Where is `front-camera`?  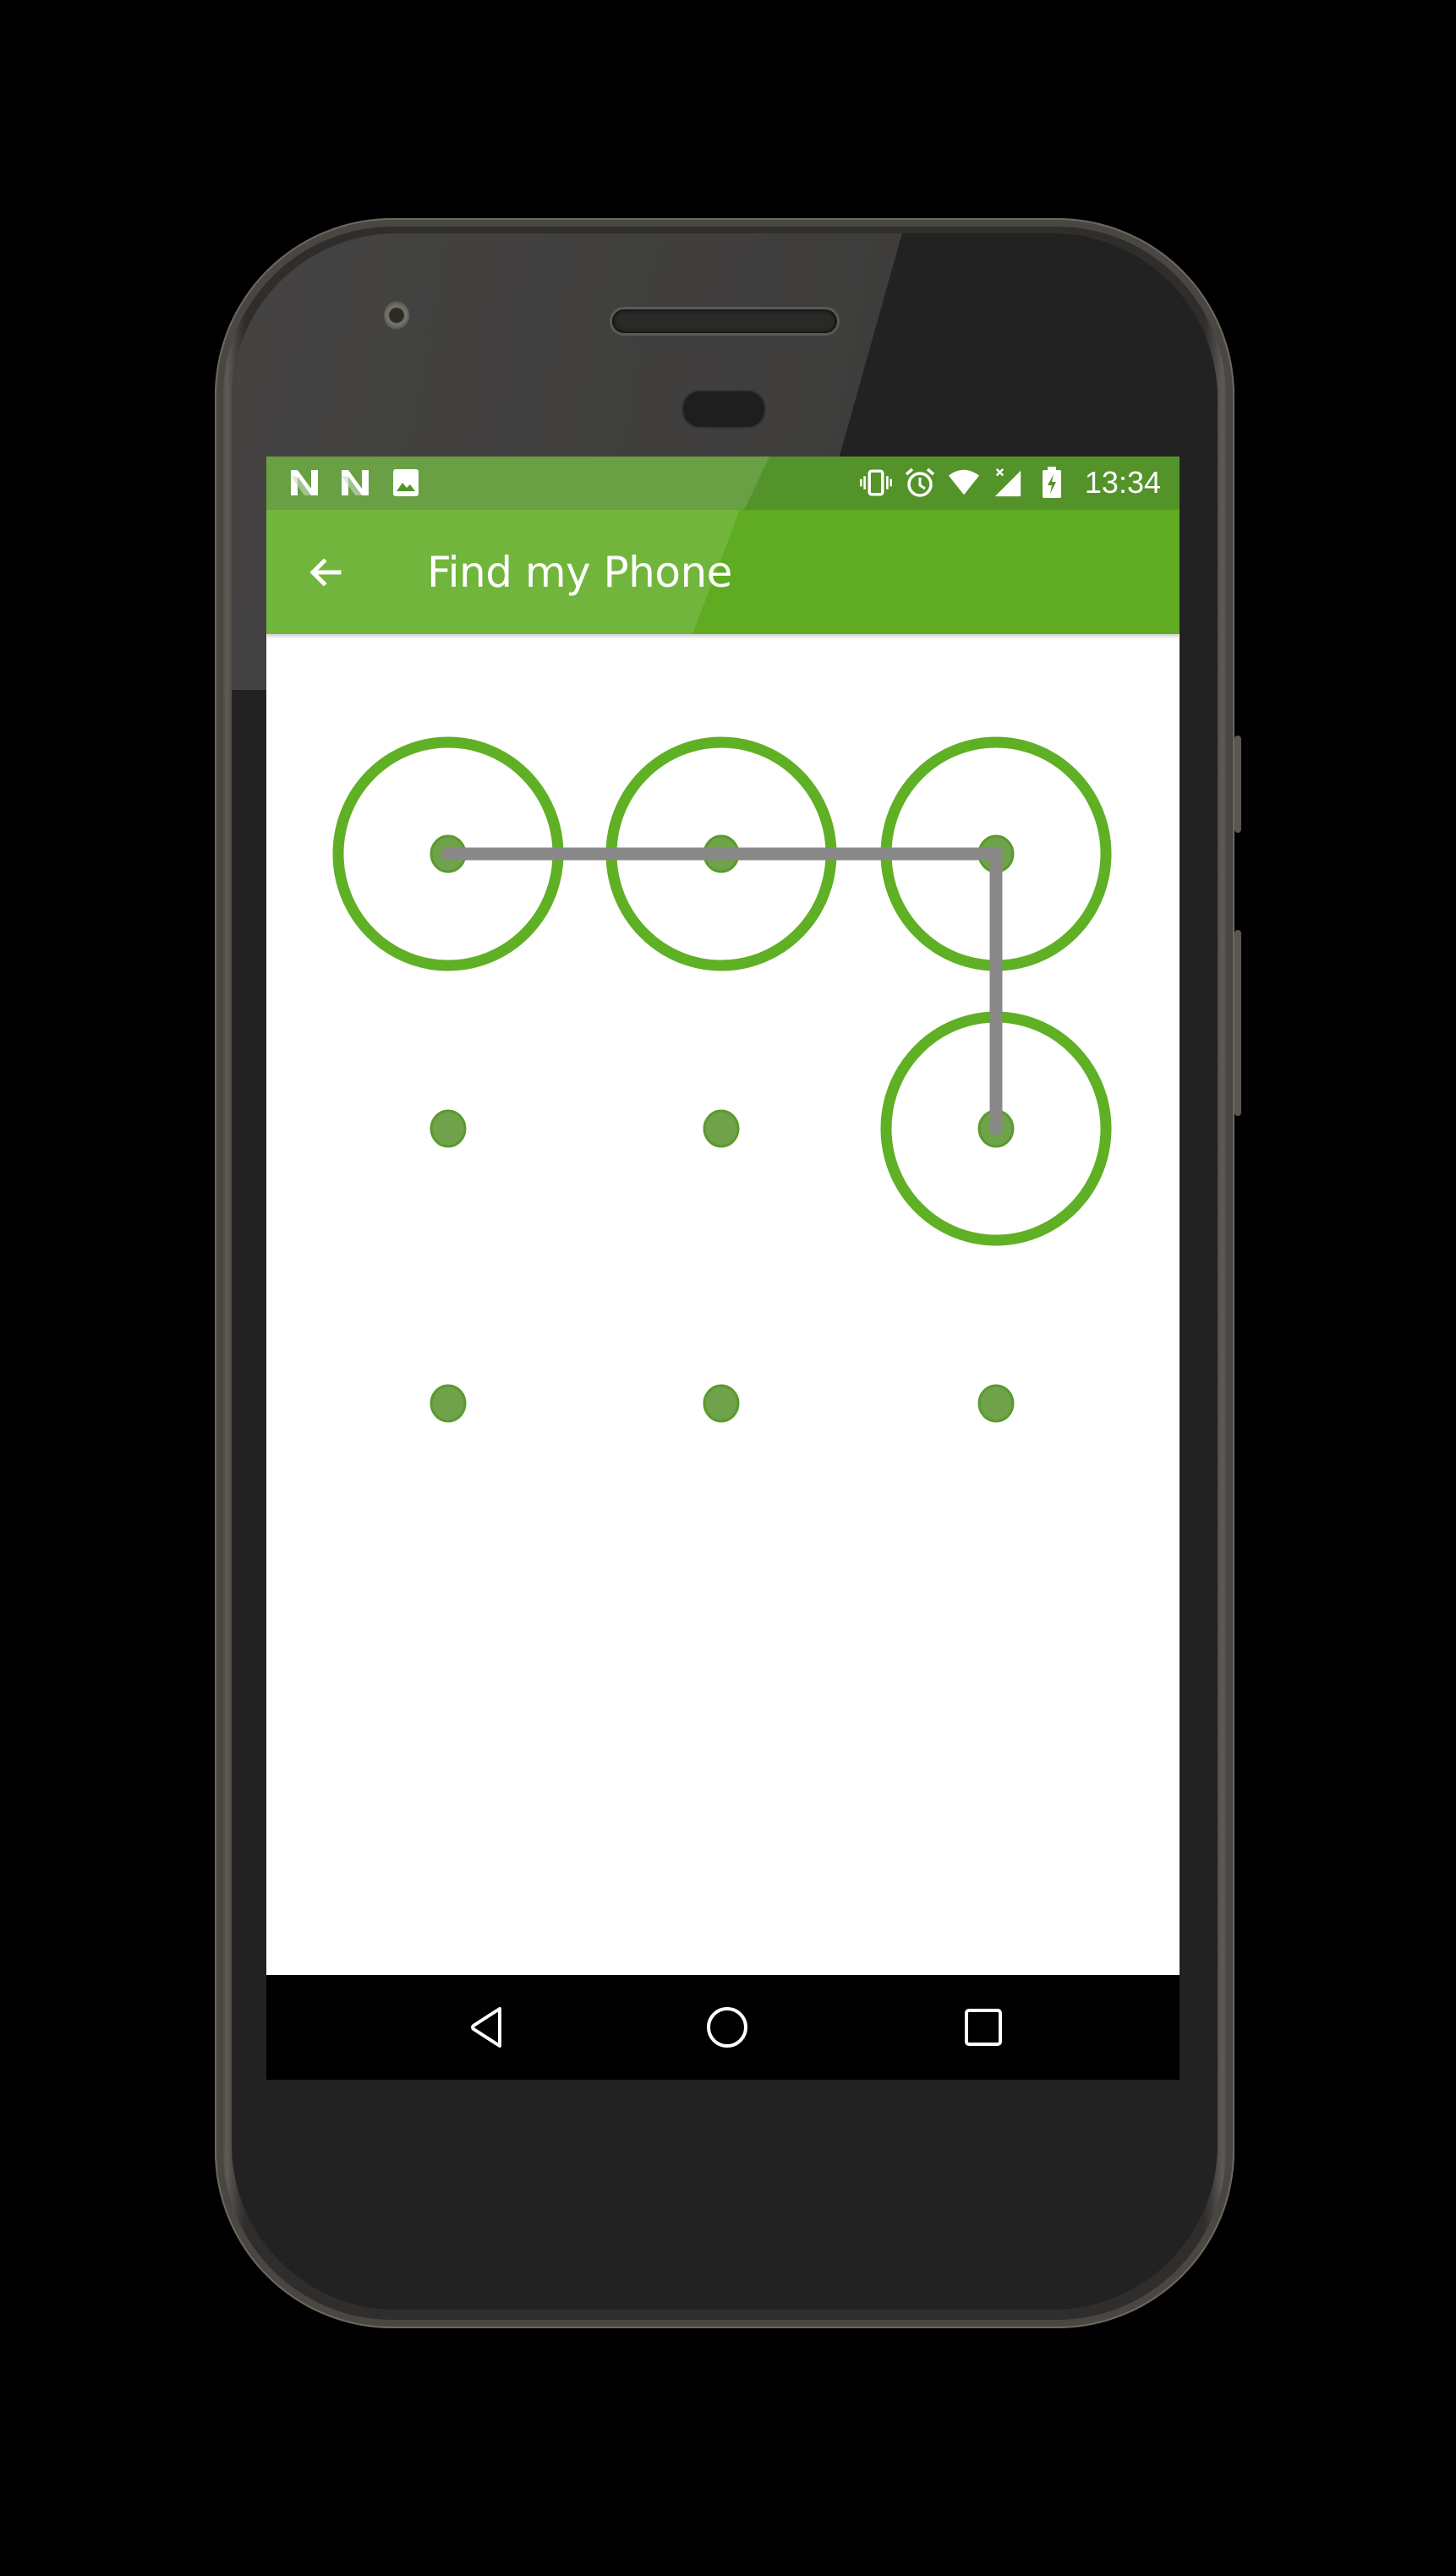 front-camera is located at coordinates (396, 315).